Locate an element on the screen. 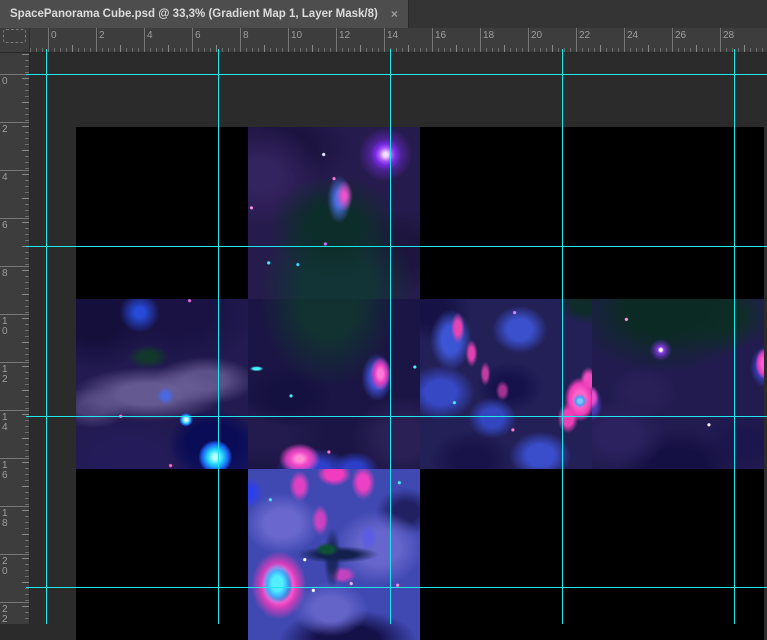 This screenshot has width=767, height=640. ruler-top: 0 2 4 6 8 10 12 14 16 18 20 22 24 26 28 is located at coordinates (383, 40).